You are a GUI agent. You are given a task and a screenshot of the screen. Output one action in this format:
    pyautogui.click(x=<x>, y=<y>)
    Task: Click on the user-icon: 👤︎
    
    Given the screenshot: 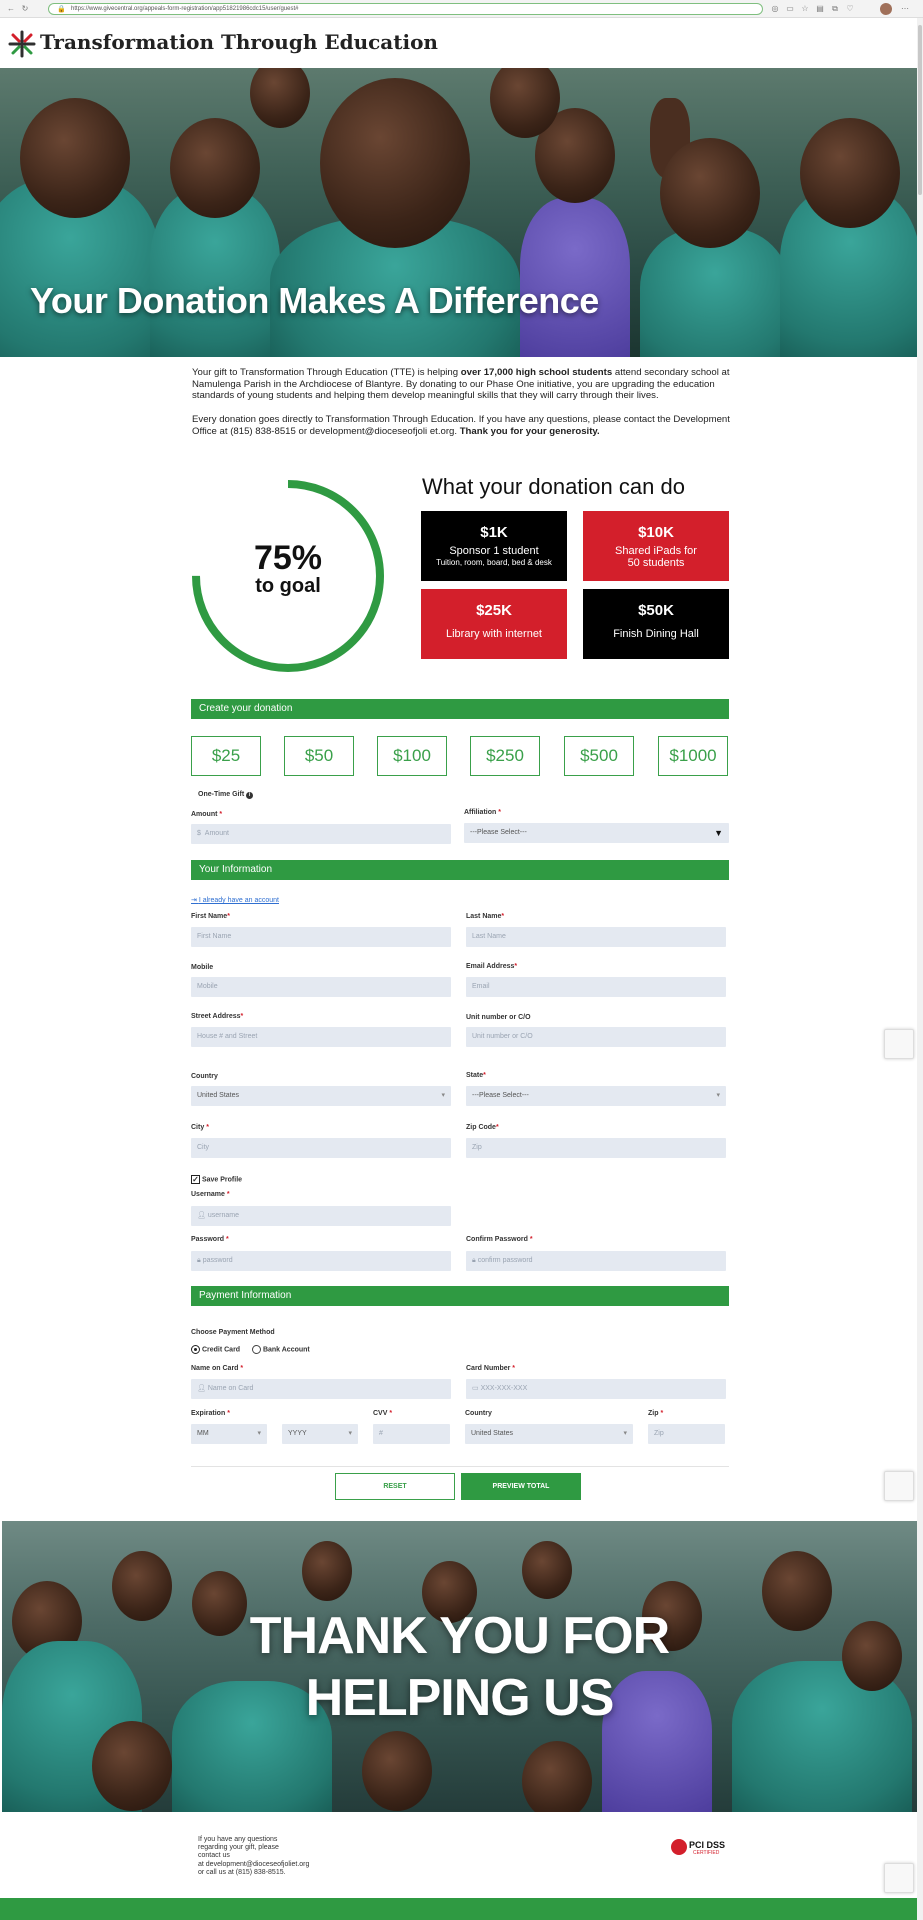 What is the action you would take?
    pyautogui.click(x=201, y=1215)
    